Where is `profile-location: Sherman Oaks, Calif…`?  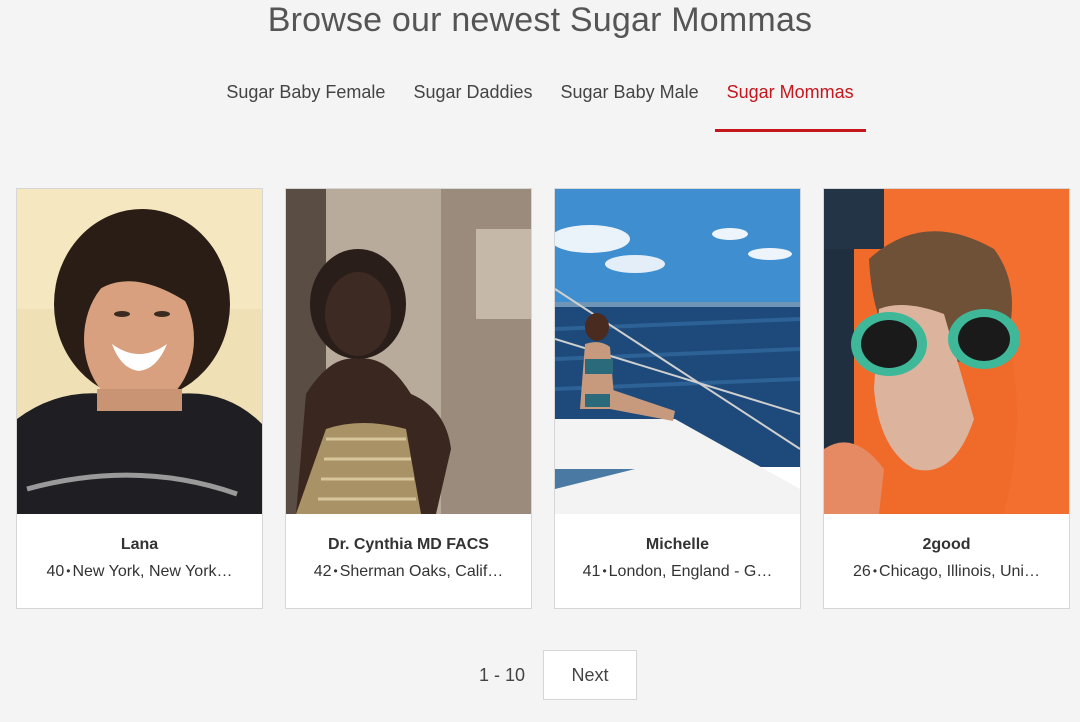
profile-location: Sherman Oaks, Calif… is located at coordinates (421, 571).